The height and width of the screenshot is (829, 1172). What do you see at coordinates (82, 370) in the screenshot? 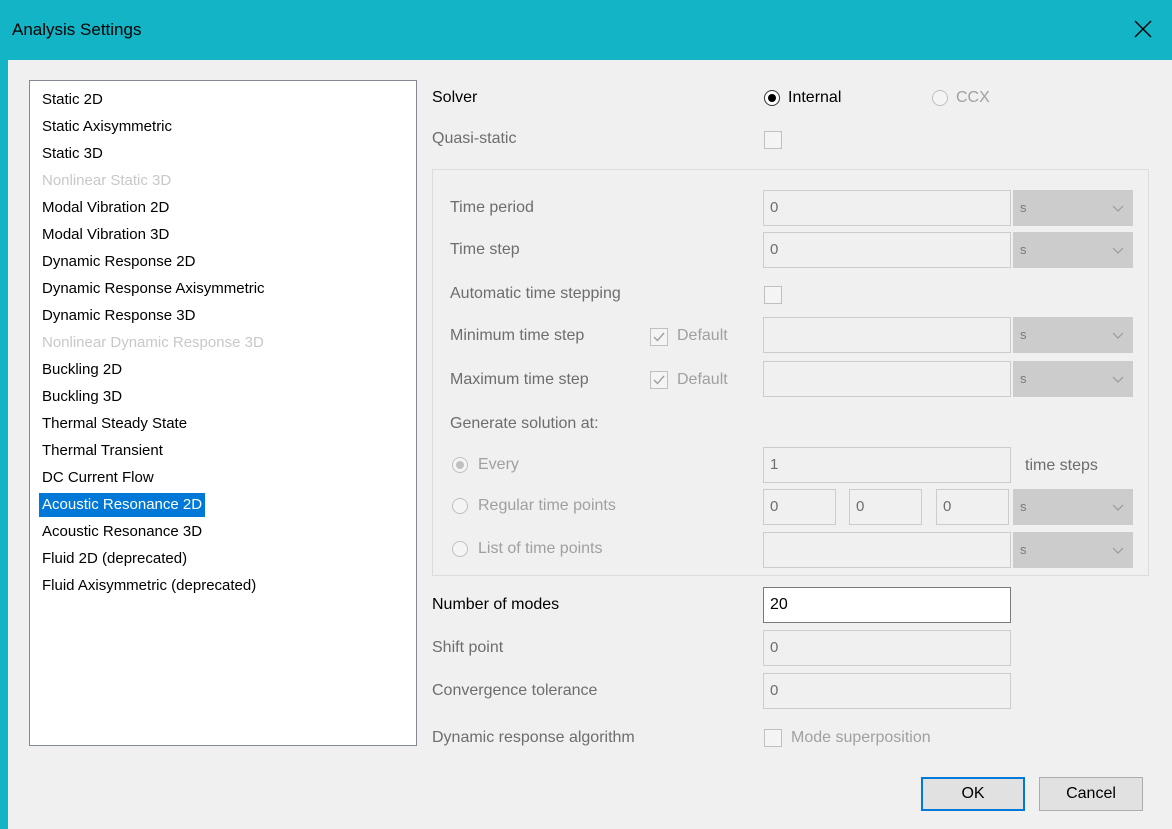
I see `list-item: Buckling 2D` at bounding box center [82, 370].